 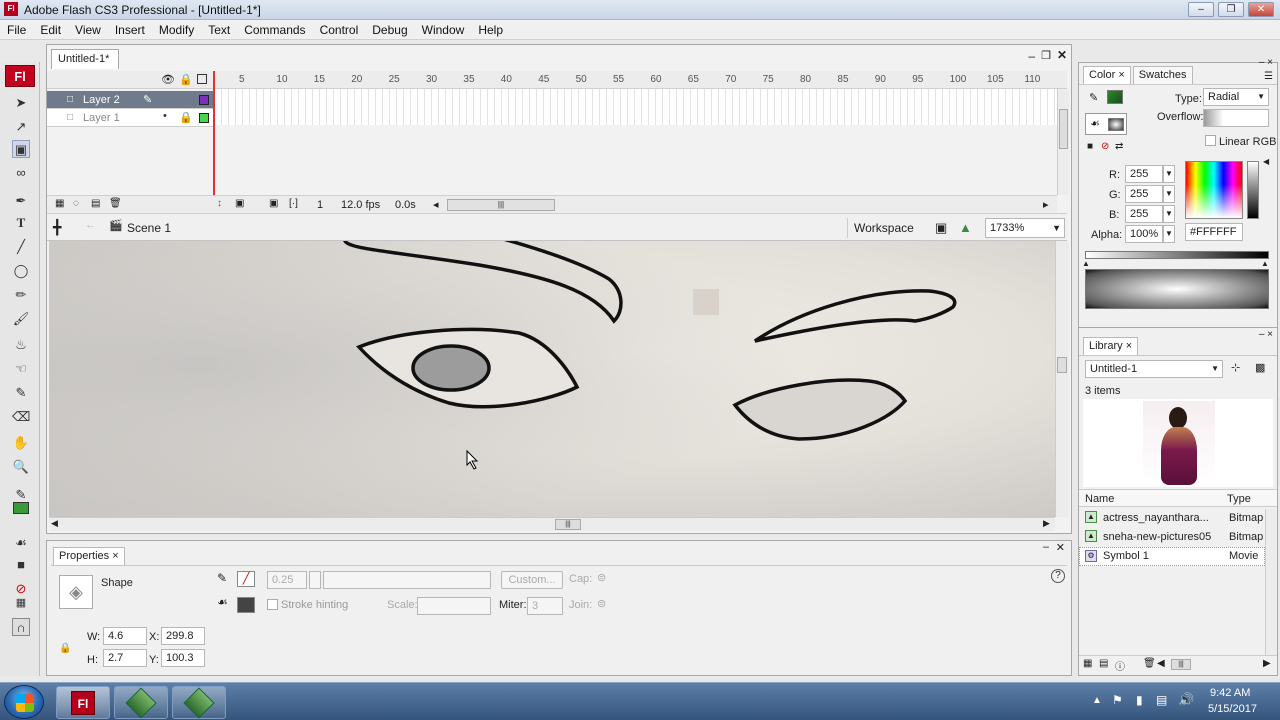 What do you see at coordinates (568, 524) in the screenshot?
I see `stage-hscroll-thumb: |||` at bounding box center [568, 524].